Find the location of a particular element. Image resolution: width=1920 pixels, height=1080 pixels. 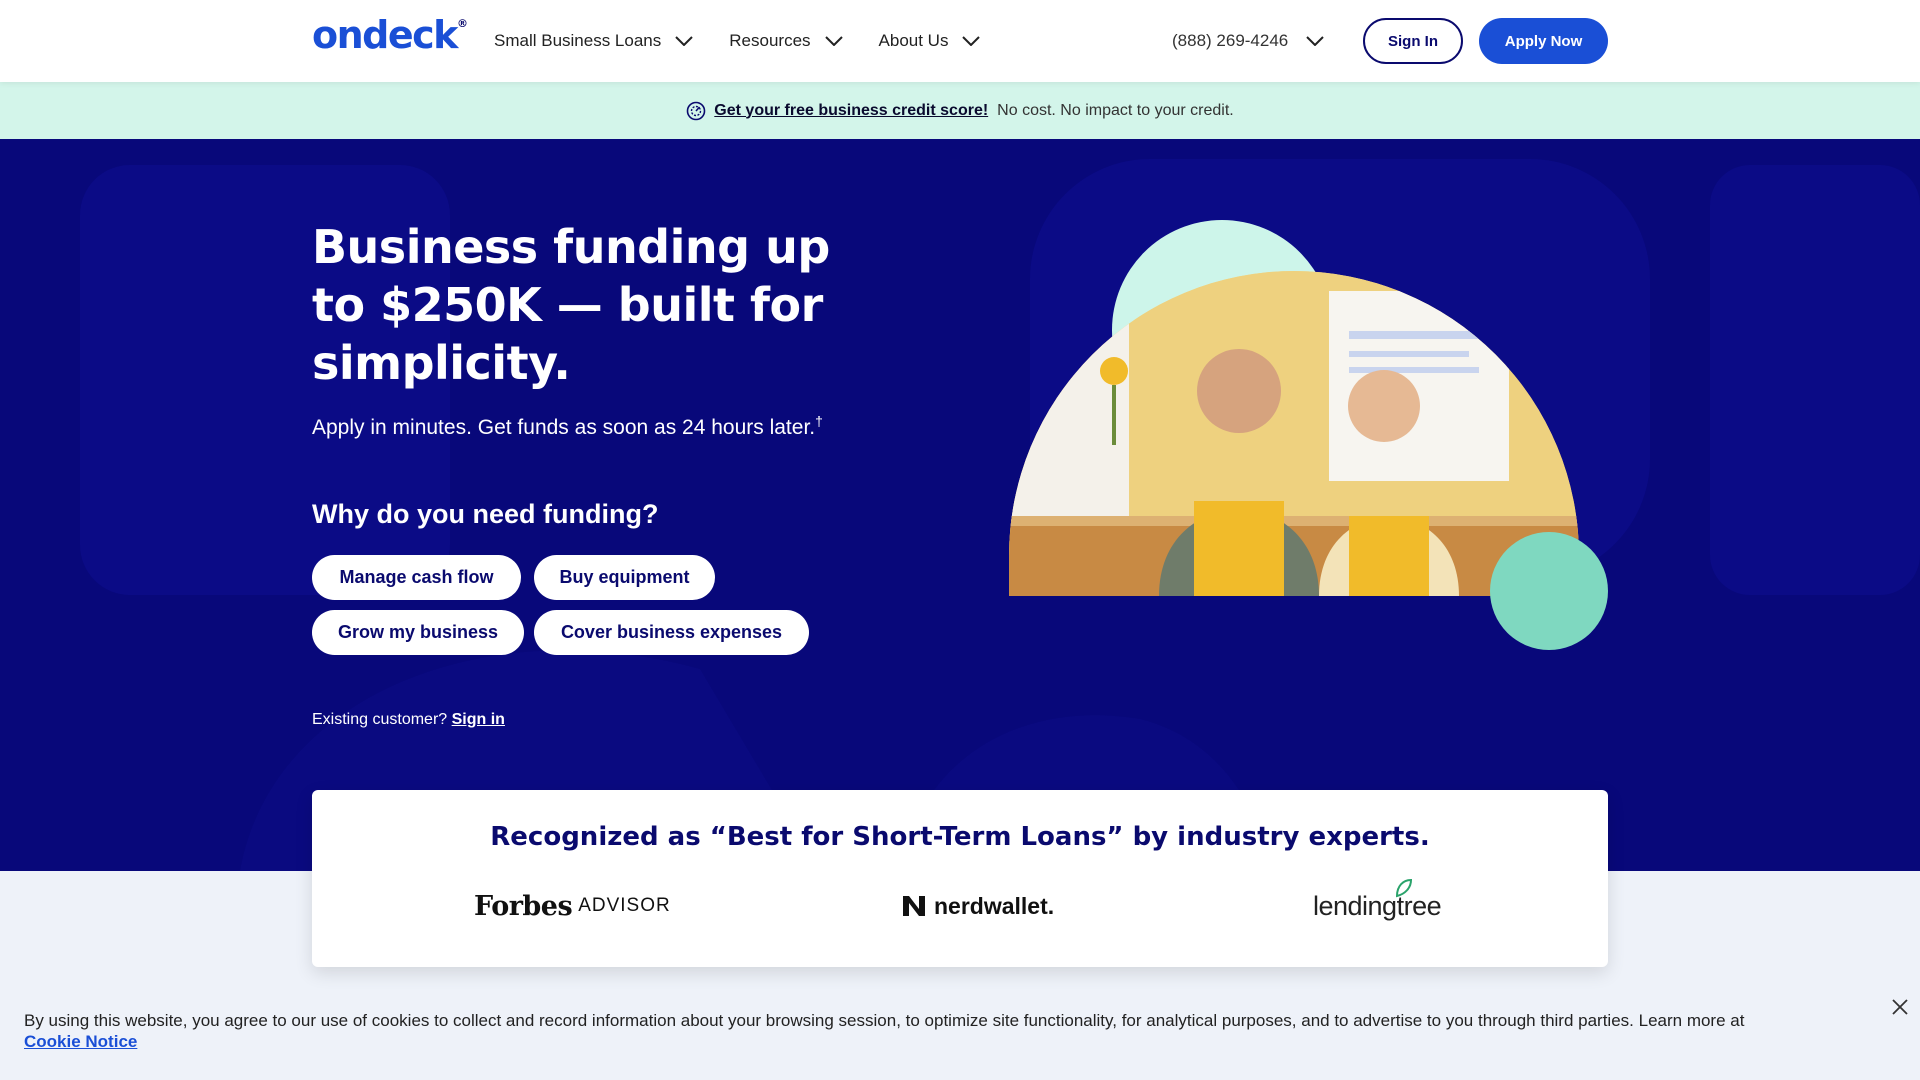

forbes-advisor-logo: Forbes ADVISOR is located at coordinates (572, 906).